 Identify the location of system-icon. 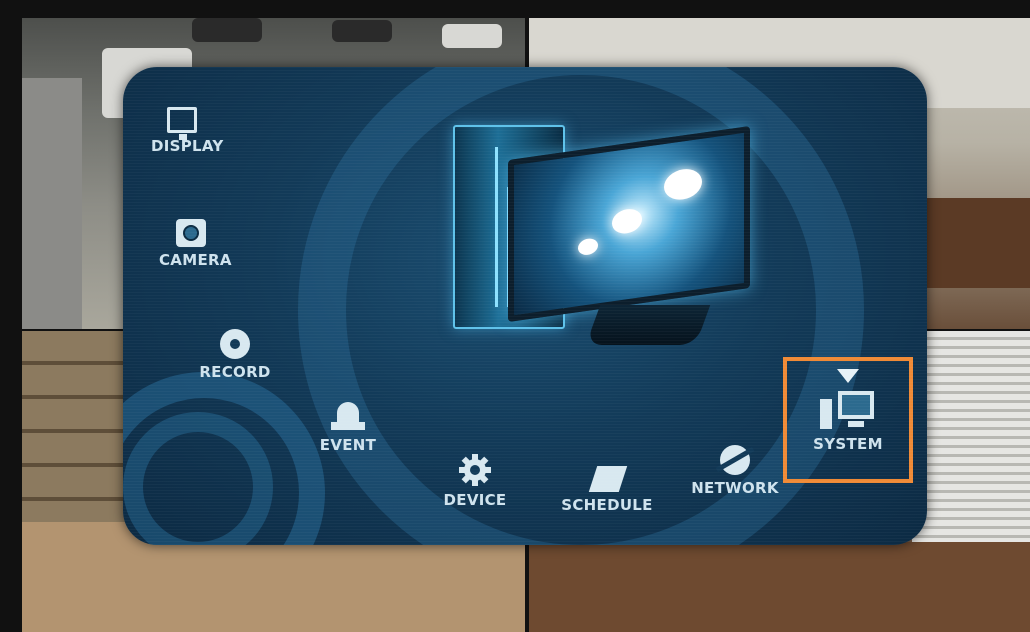
(848, 411).